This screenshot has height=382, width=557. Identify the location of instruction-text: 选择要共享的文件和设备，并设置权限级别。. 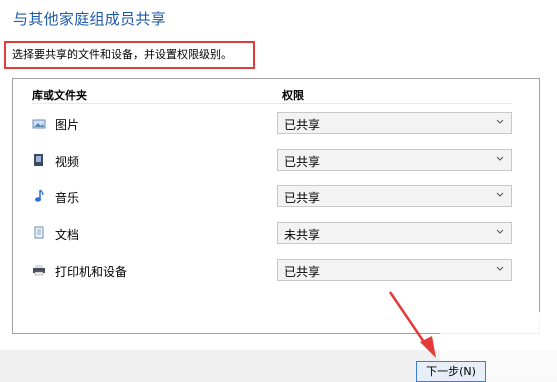
(122, 54).